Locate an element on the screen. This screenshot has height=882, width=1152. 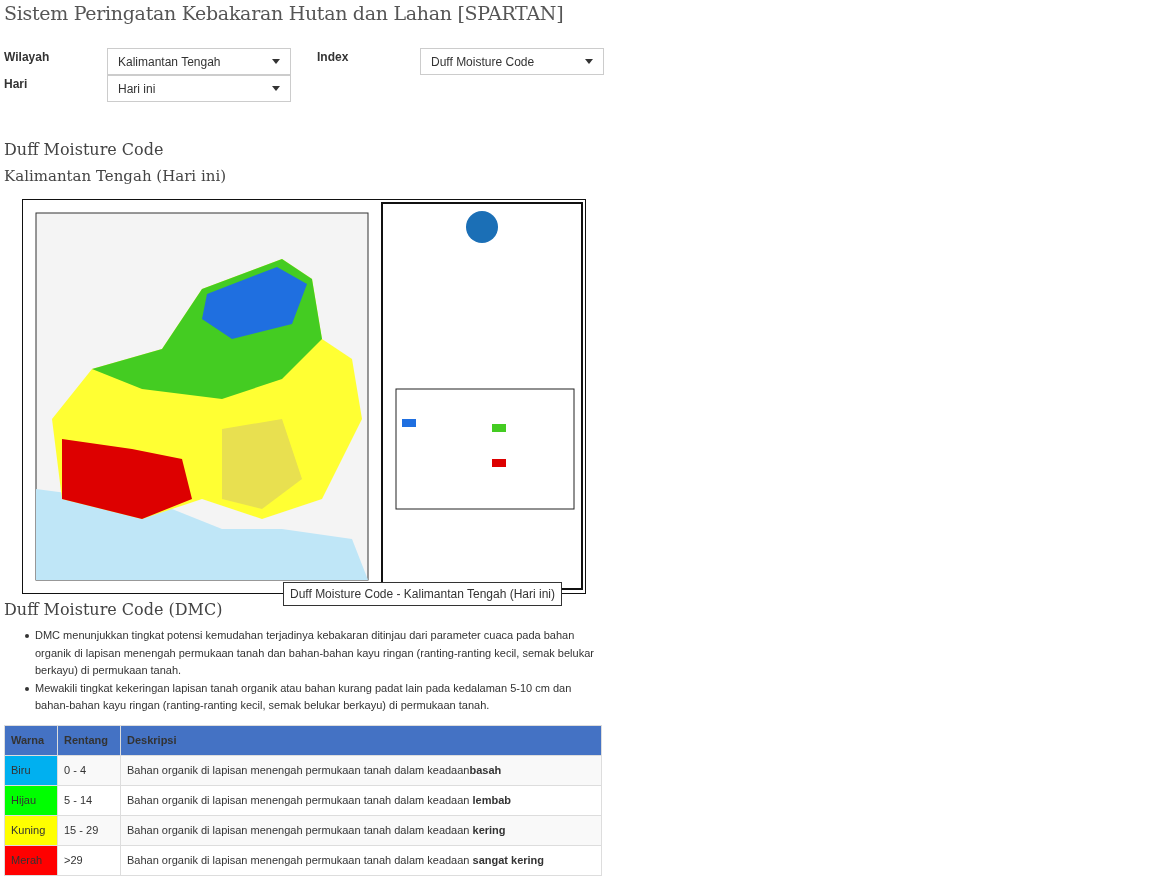
dropdown: Duff Moisture Code is located at coordinates (512, 61).